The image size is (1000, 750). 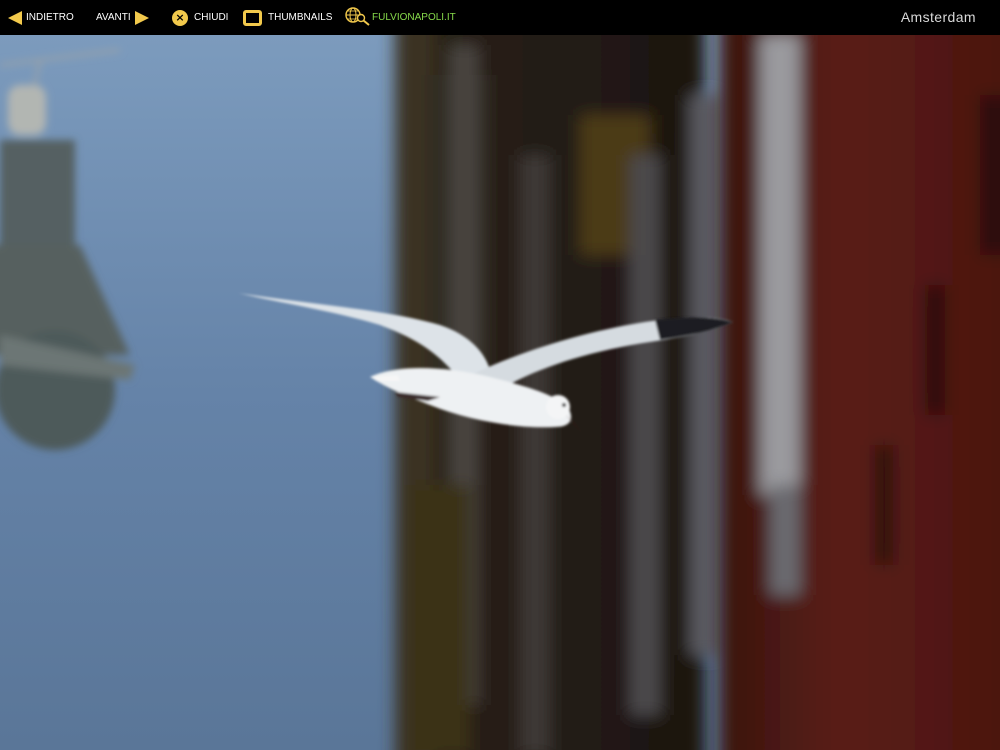 I want to click on close-icon: ×, so click(x=180, y=17).